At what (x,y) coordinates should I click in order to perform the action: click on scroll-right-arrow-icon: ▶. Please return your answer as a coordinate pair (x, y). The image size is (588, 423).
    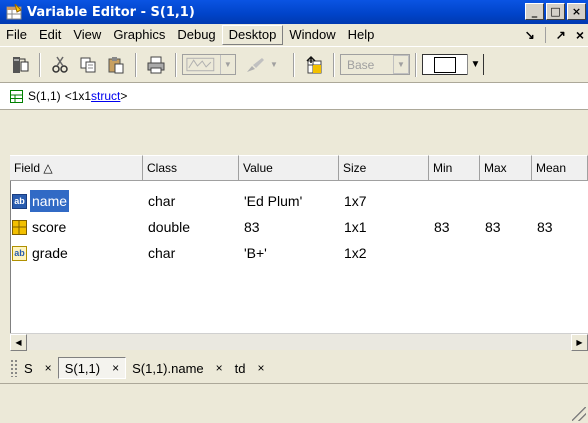
    Looking at the image, I should click on (579, 342).